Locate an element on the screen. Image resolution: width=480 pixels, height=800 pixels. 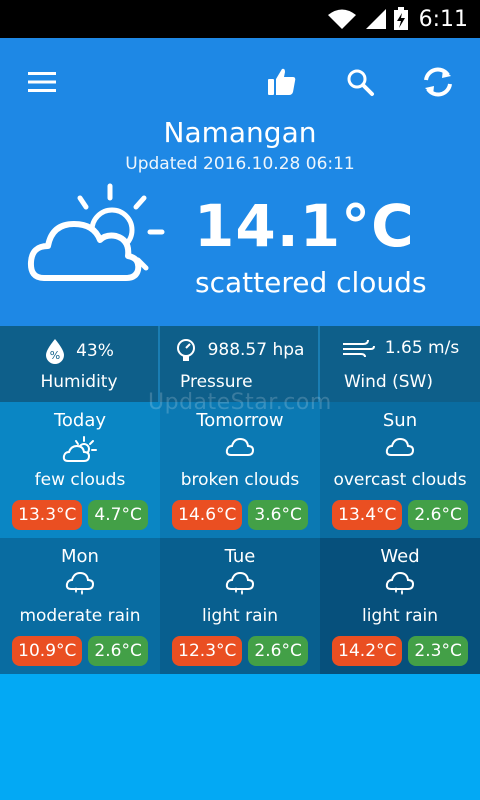
humidity-label: Humidity is located at coordinates (79, 382).